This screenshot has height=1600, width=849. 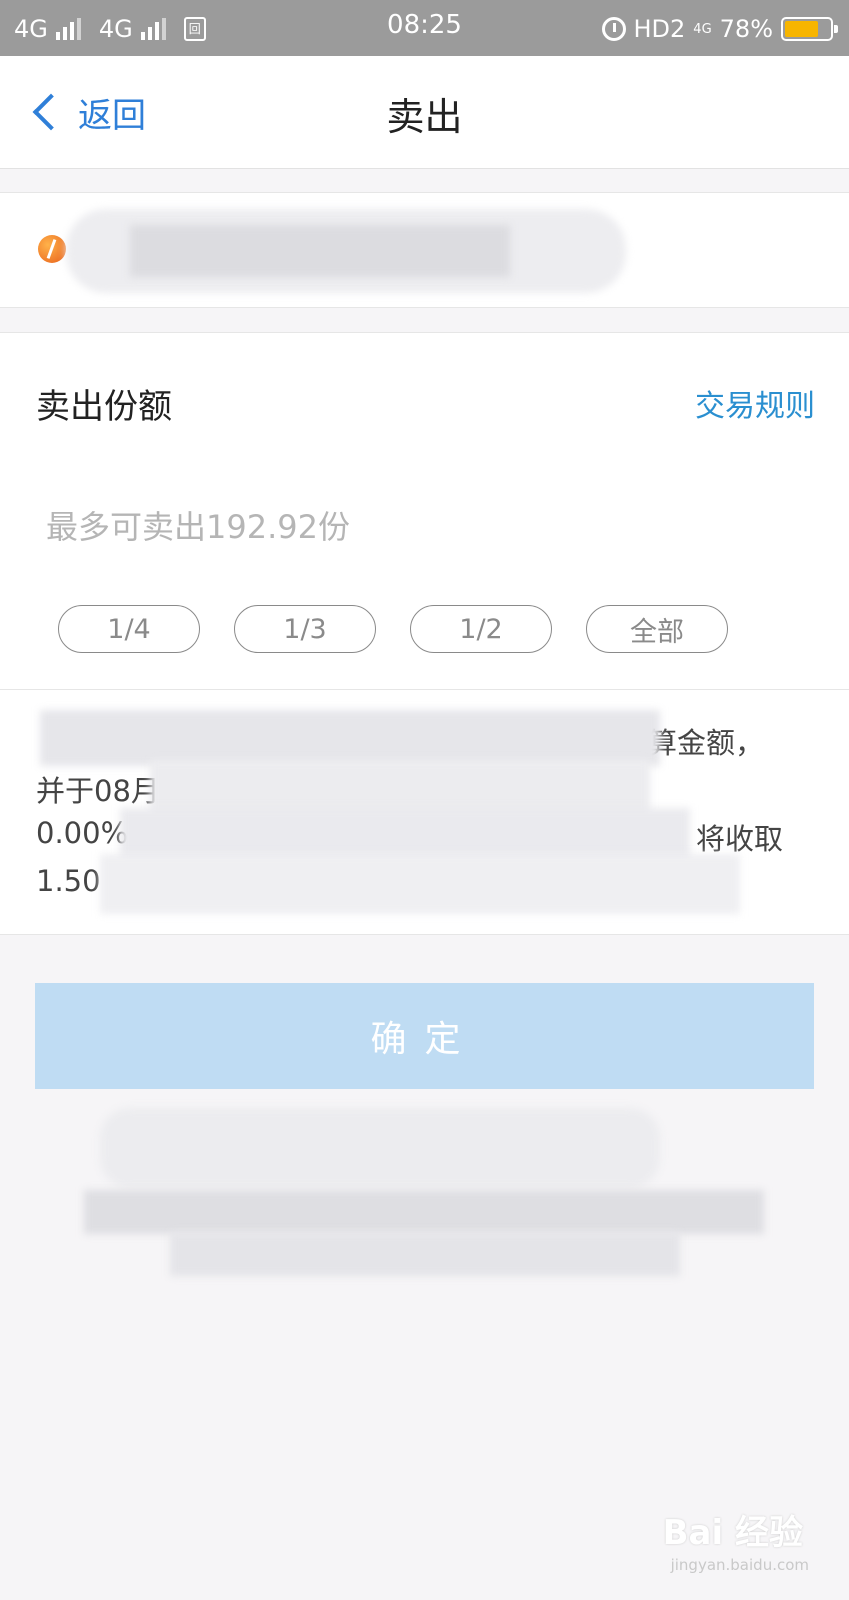 What do you see at coordinates (755, 403) in the screenshot?
I see `trade-rules-link: 交易规则` at bounding box center [755, 403].